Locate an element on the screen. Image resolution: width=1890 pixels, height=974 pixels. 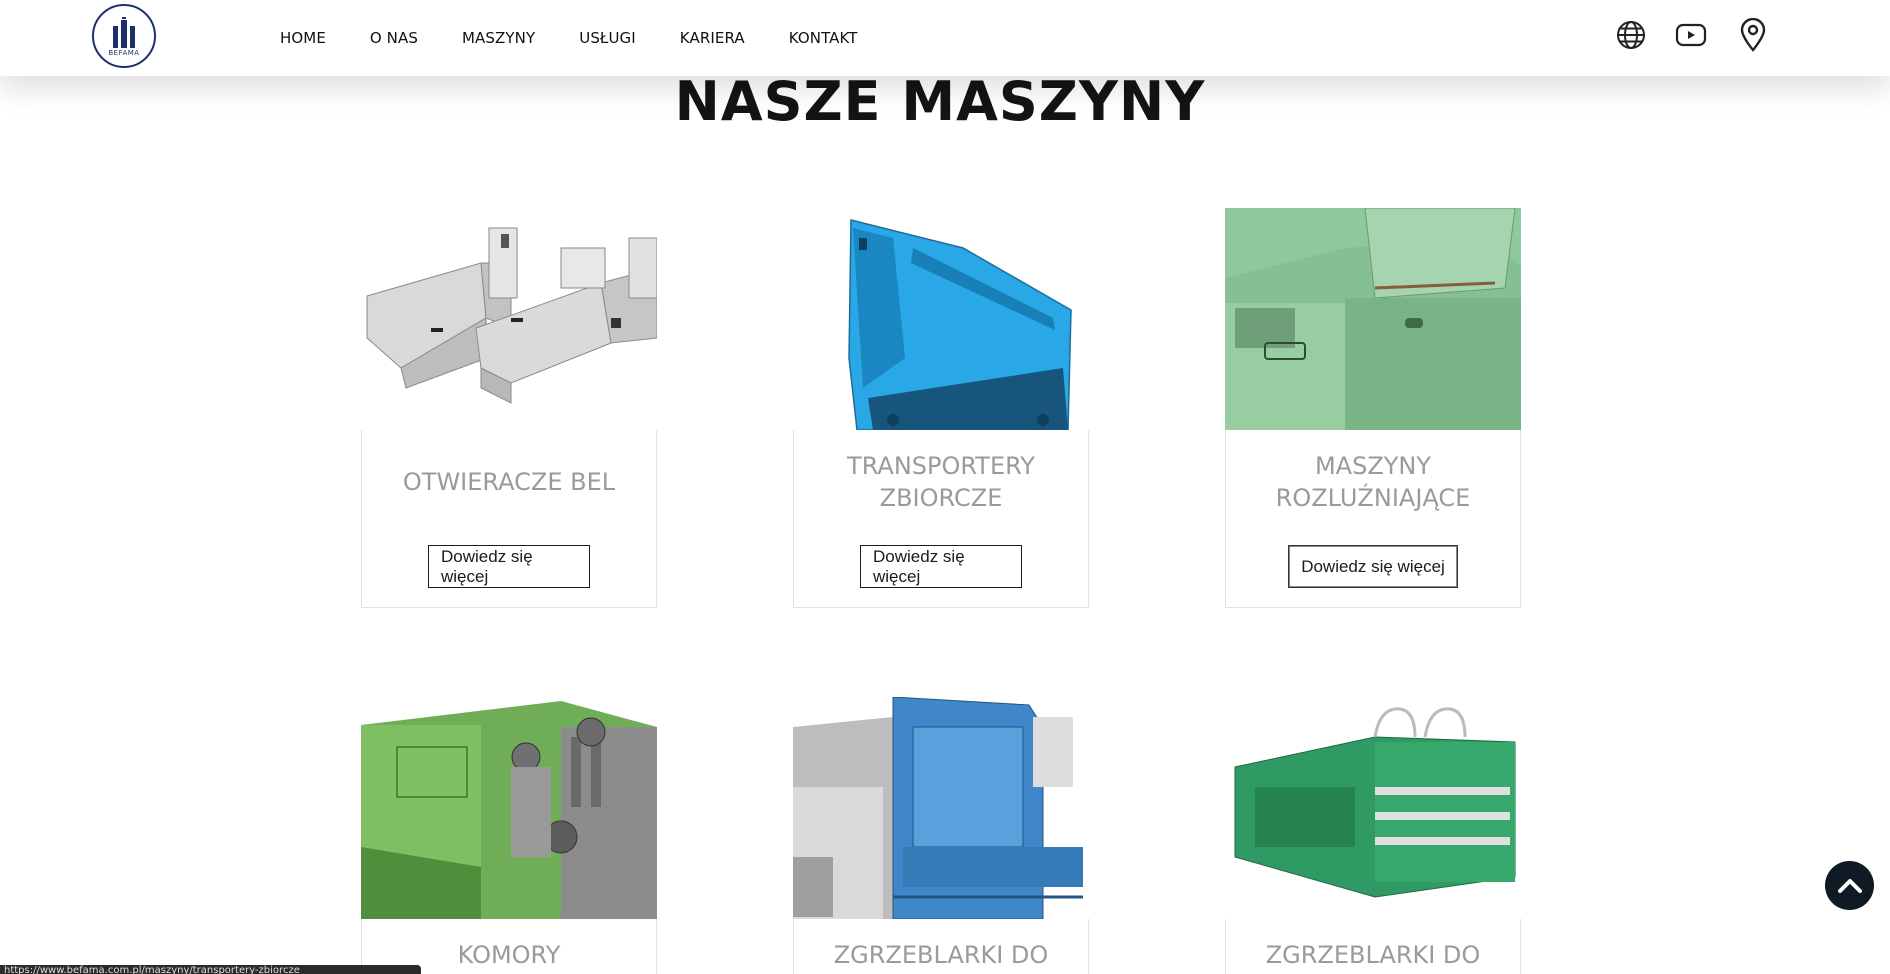
scroll-to-top-button is located at coordinates (1849, 885).